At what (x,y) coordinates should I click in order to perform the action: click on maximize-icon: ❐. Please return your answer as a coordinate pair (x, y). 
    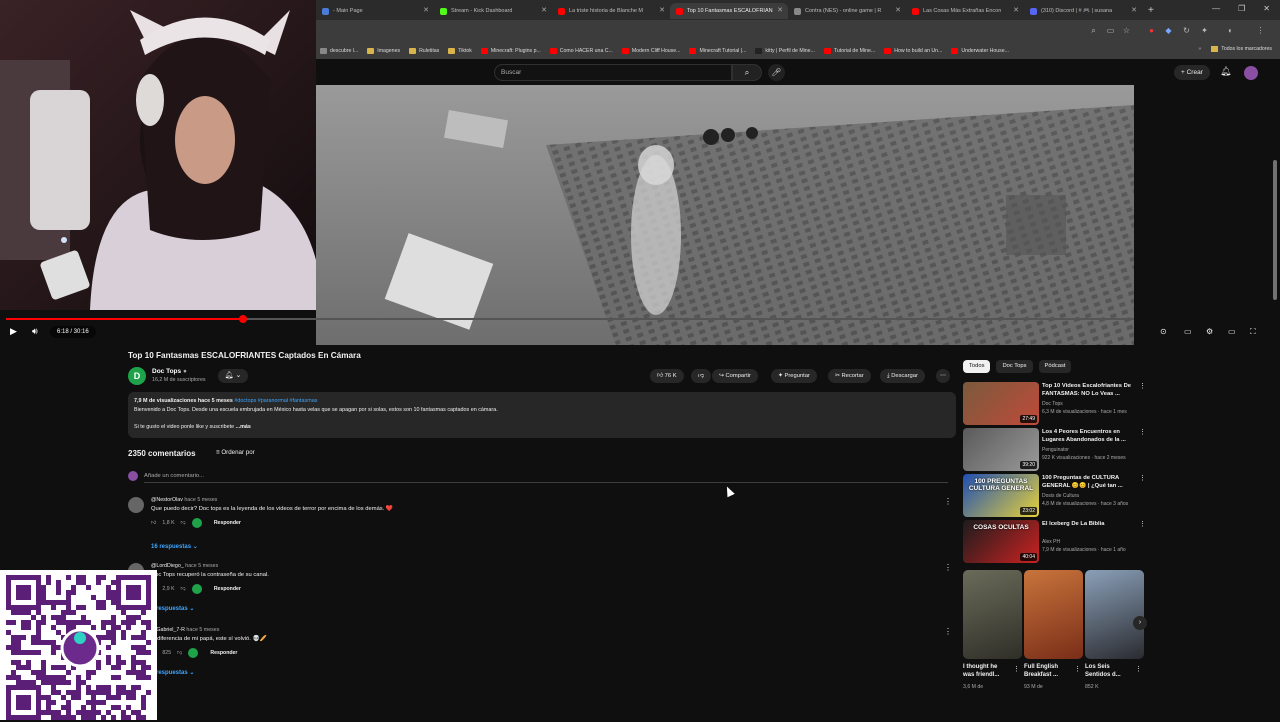
    Looking at the image, I should click on (1241, 8).